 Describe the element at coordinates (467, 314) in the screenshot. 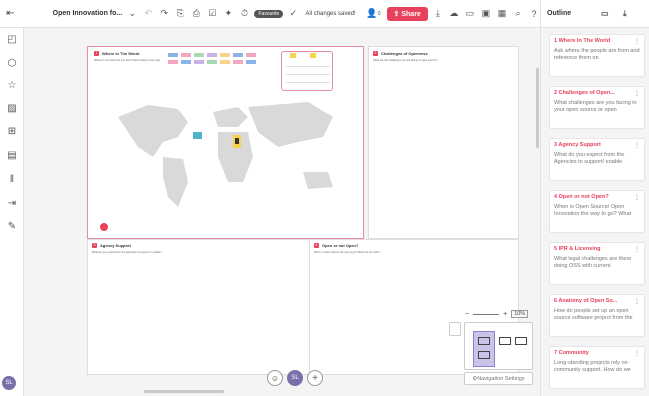

I see `zoom-out-button: −` at that location.